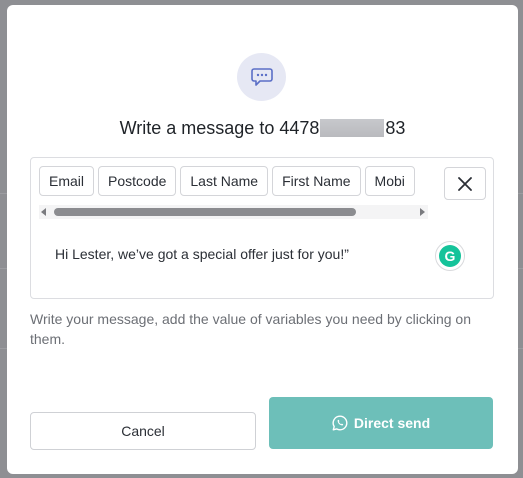  I want to click on close-button, so click(465, 183).